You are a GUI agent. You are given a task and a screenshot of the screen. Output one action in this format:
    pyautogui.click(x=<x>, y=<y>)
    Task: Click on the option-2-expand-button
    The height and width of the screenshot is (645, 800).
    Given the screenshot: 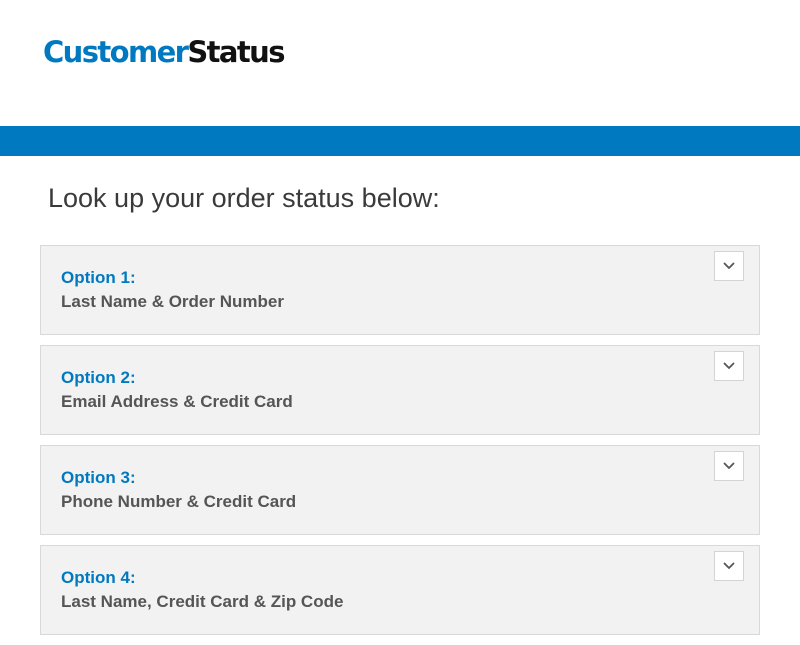 What is the action you would take?
    pyautogui.click(x=729, y=366)
    